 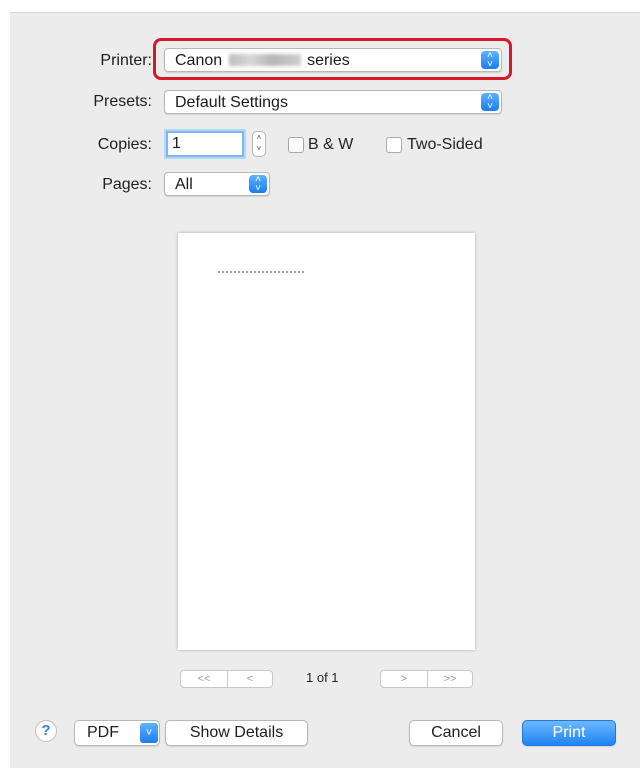 What do you see at coordinates (296, 145) in the screenshot?
I see `bw-checkbox` at bounding box center [296, 145].